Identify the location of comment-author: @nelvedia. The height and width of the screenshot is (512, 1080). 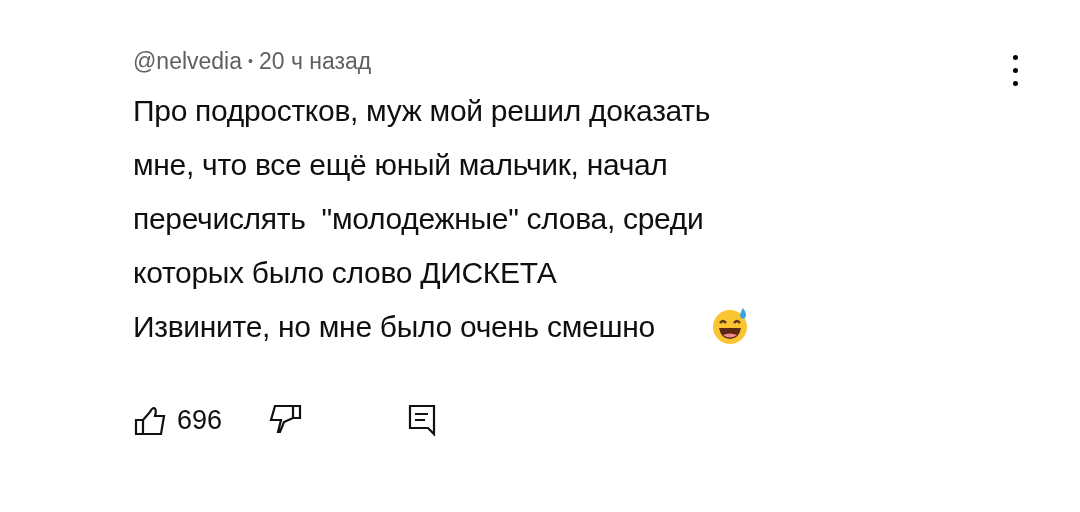
(188, 61).